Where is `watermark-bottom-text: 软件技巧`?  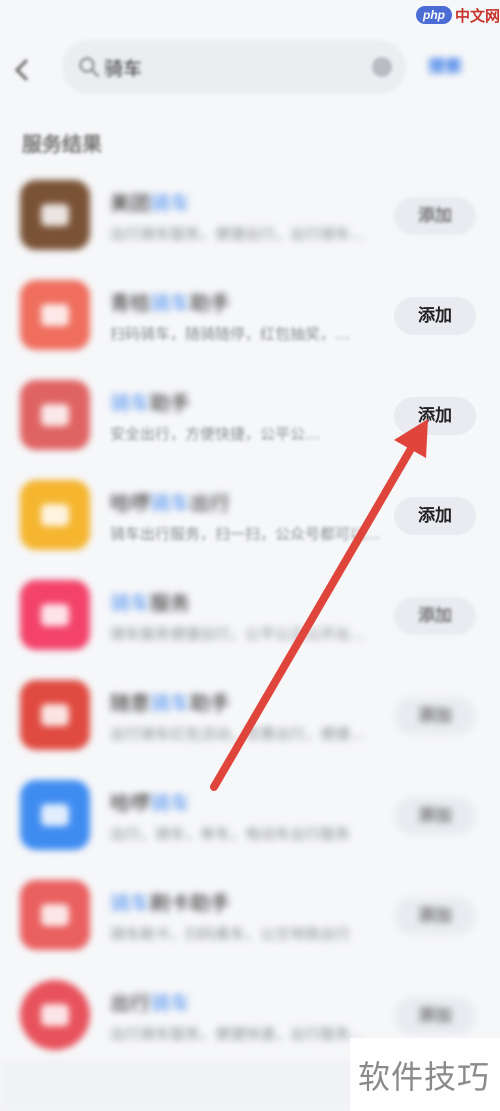
watermark-bottom-text: 软件技巧 is located at coordinates (424, 1077).